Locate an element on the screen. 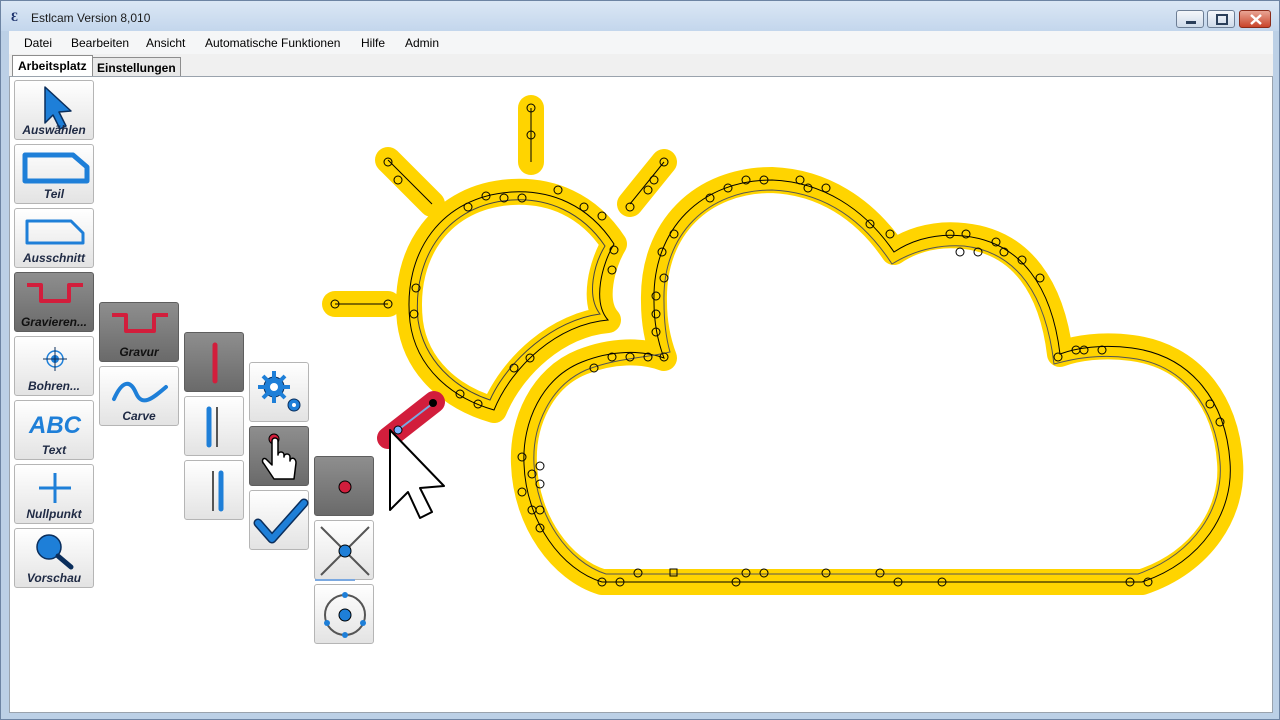 The width and height of the screenshot is (1280, 720). tool-label: Auswählen is located at coordinates (54, 130).